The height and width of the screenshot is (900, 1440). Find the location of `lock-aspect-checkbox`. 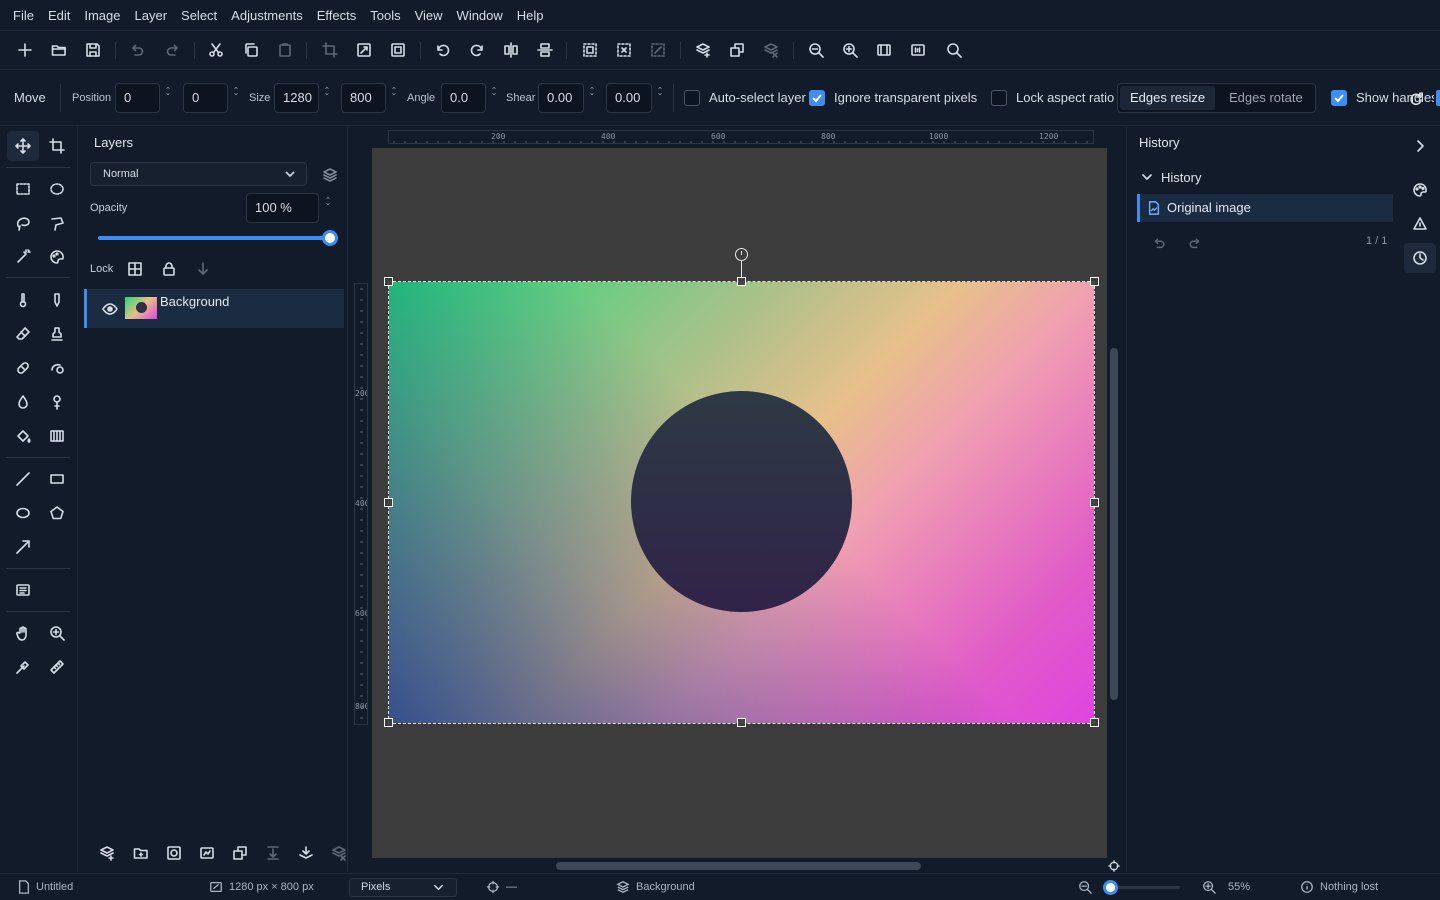

lock-aspect-checkbox is located at coordinates (999, 98).